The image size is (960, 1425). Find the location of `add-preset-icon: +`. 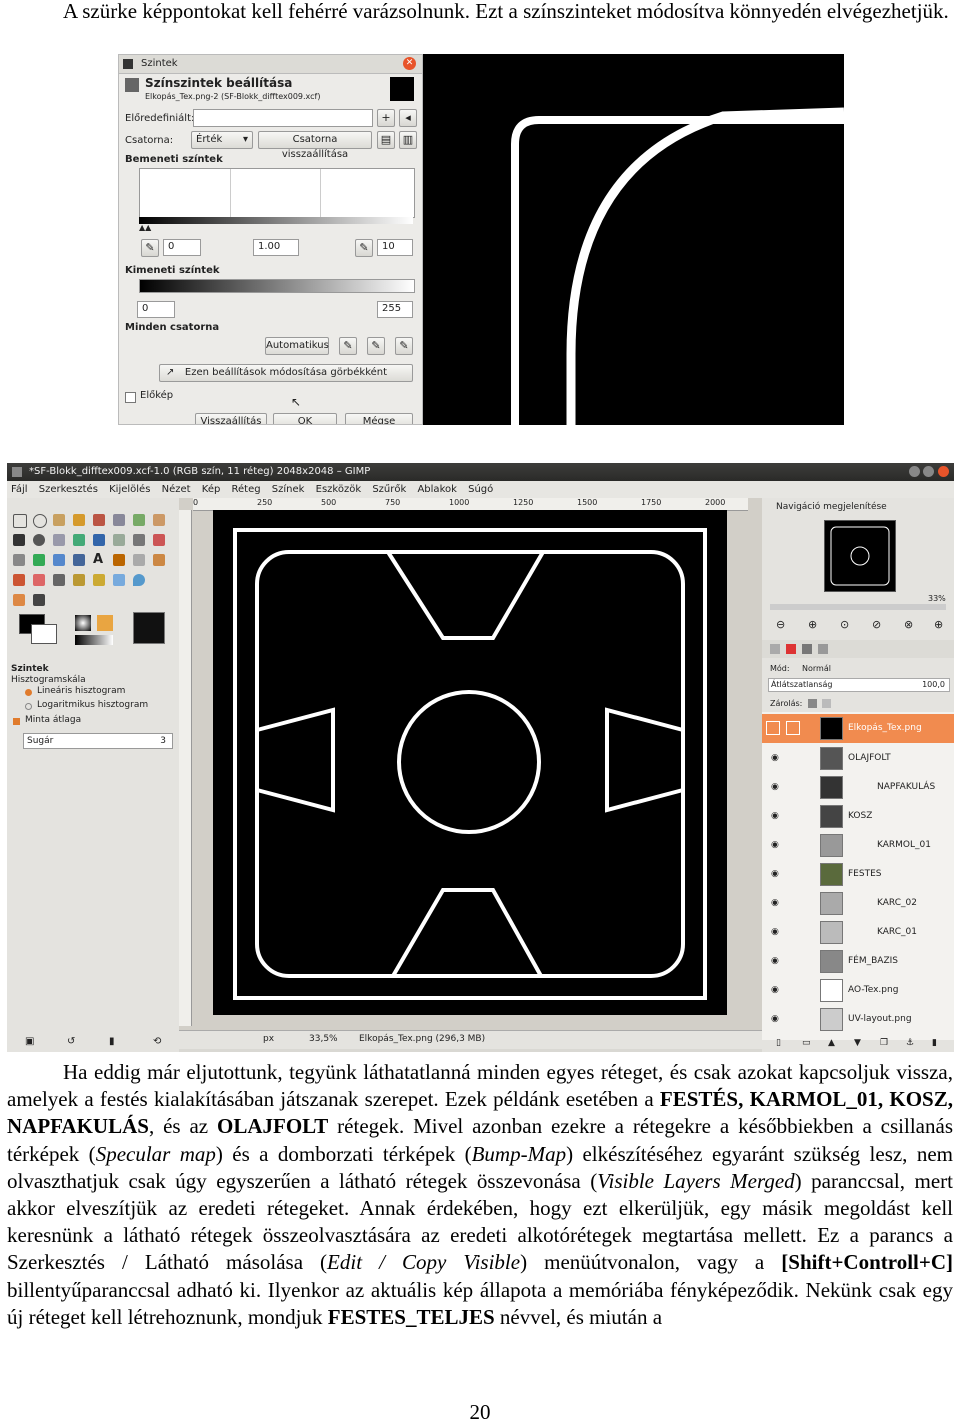

add-preset-icon: + is located at coordinates (386, 118).